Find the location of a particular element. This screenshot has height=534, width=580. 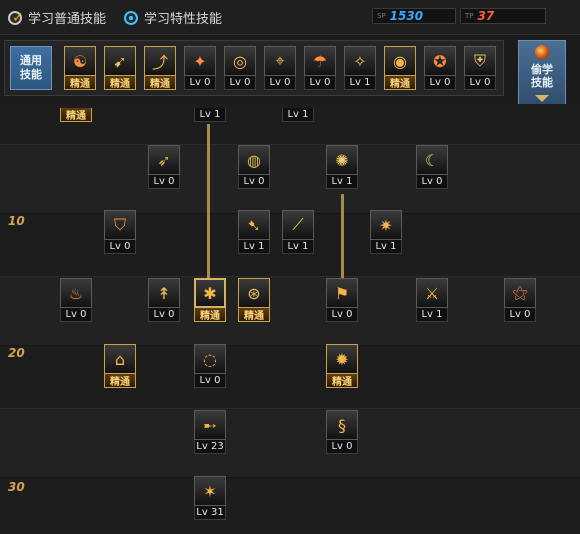

skill-row1-0: ➶ Lv 0 is located at coordinates (164, 167).